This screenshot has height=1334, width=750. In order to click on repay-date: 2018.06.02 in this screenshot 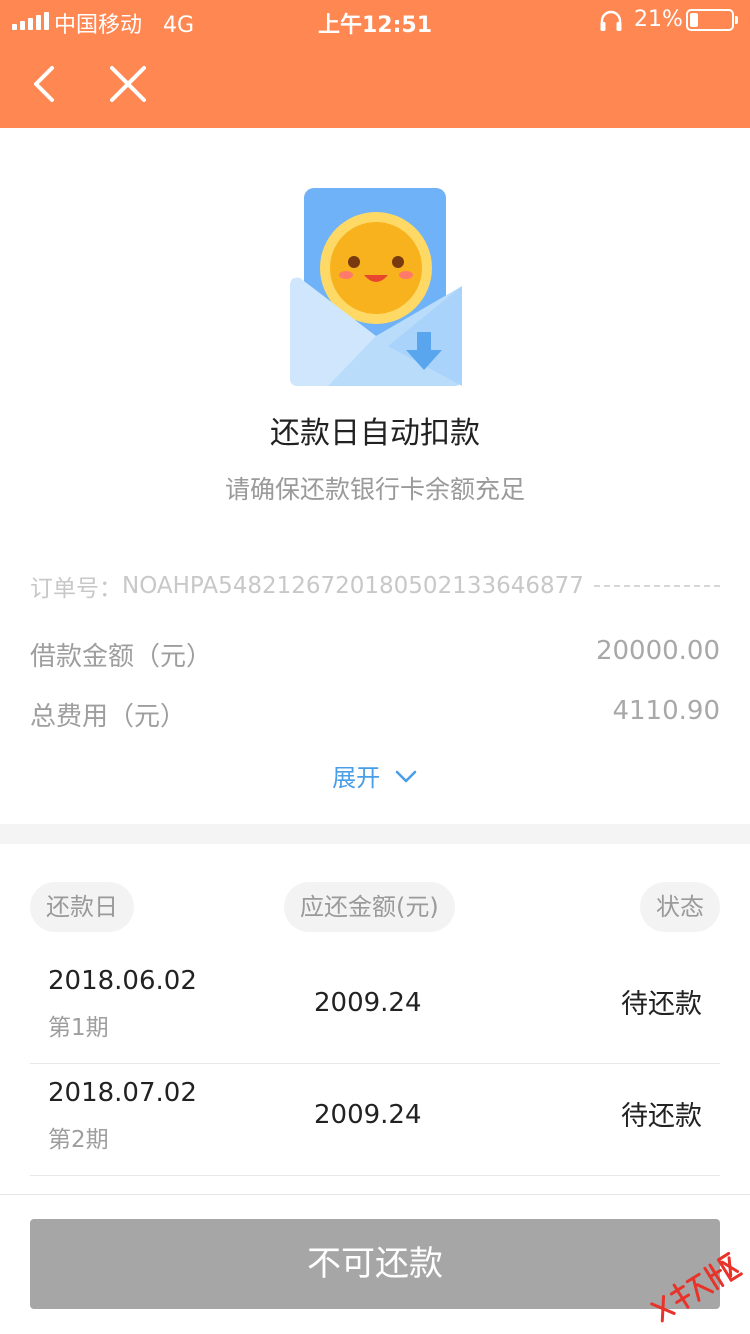, I will do `click(122, 981)`.